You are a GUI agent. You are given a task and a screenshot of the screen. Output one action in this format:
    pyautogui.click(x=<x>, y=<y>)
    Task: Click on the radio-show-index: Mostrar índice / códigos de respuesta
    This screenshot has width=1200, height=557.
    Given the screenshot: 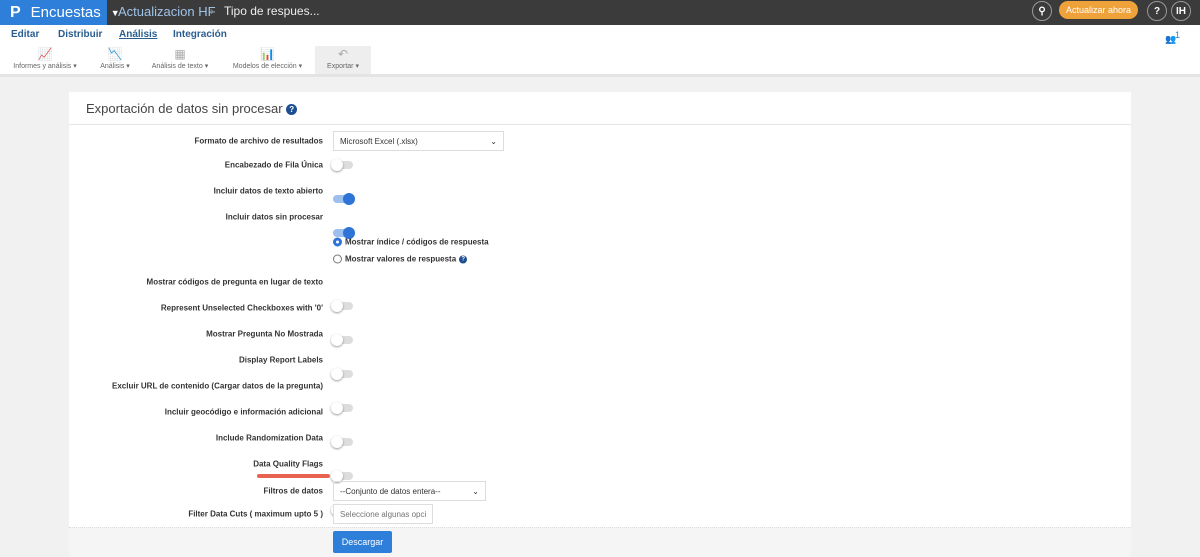 What is the action you would take?
    pyautogui.click(x=411, y=242)
    